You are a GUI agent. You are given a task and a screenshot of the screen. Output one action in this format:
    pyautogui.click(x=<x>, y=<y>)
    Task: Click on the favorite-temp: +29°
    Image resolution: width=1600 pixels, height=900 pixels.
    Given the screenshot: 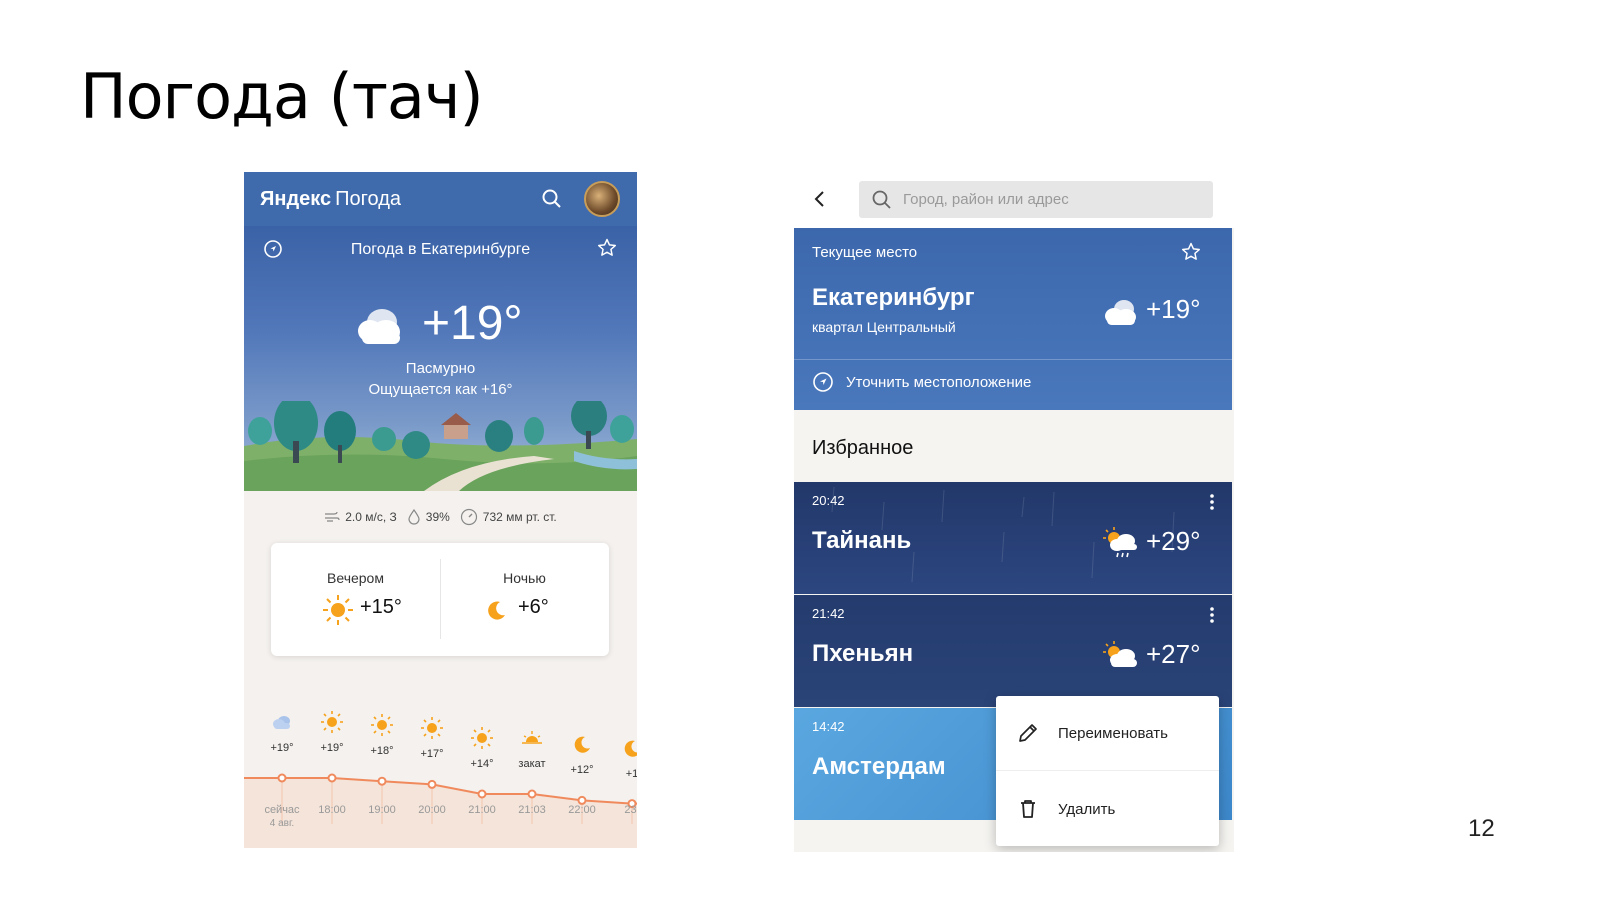 What is the action you would take?
    pyautogui.click(x=1173, y=541)
    